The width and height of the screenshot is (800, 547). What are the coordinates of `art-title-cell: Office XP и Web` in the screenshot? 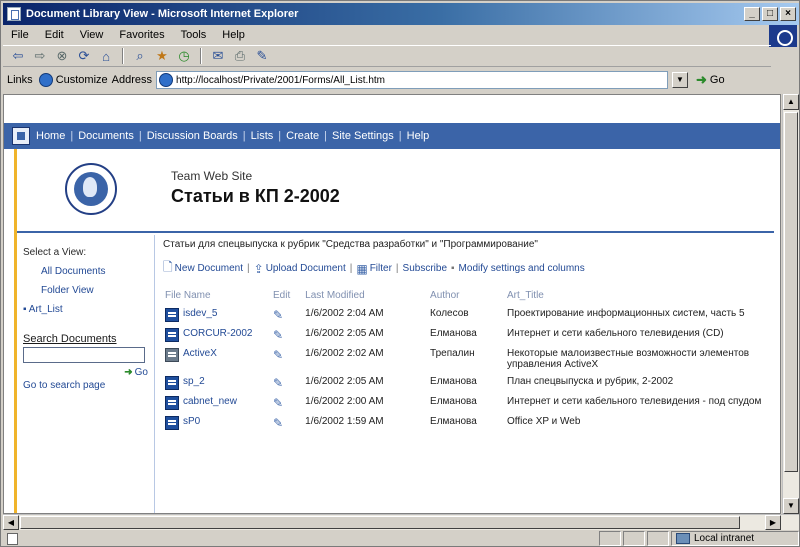 It's located at (544, 421).